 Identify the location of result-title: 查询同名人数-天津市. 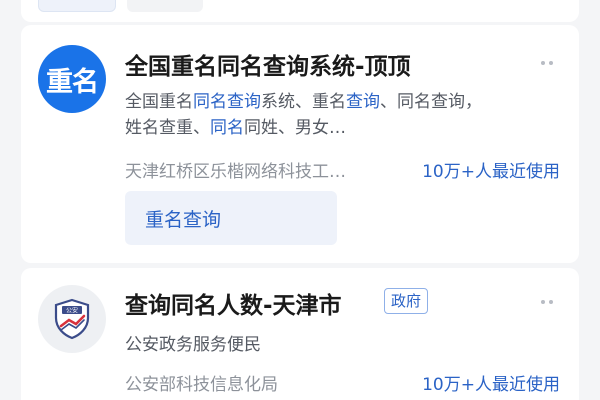
(233, 303).